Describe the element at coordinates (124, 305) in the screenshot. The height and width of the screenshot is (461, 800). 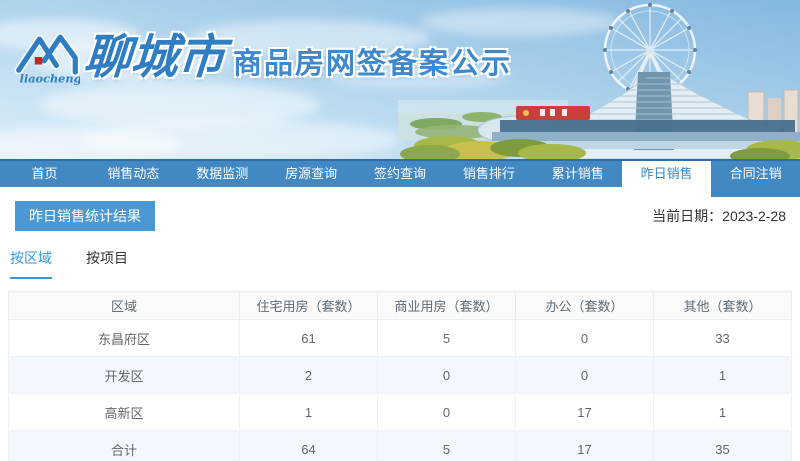
I see `column-header: 区域` at that location.